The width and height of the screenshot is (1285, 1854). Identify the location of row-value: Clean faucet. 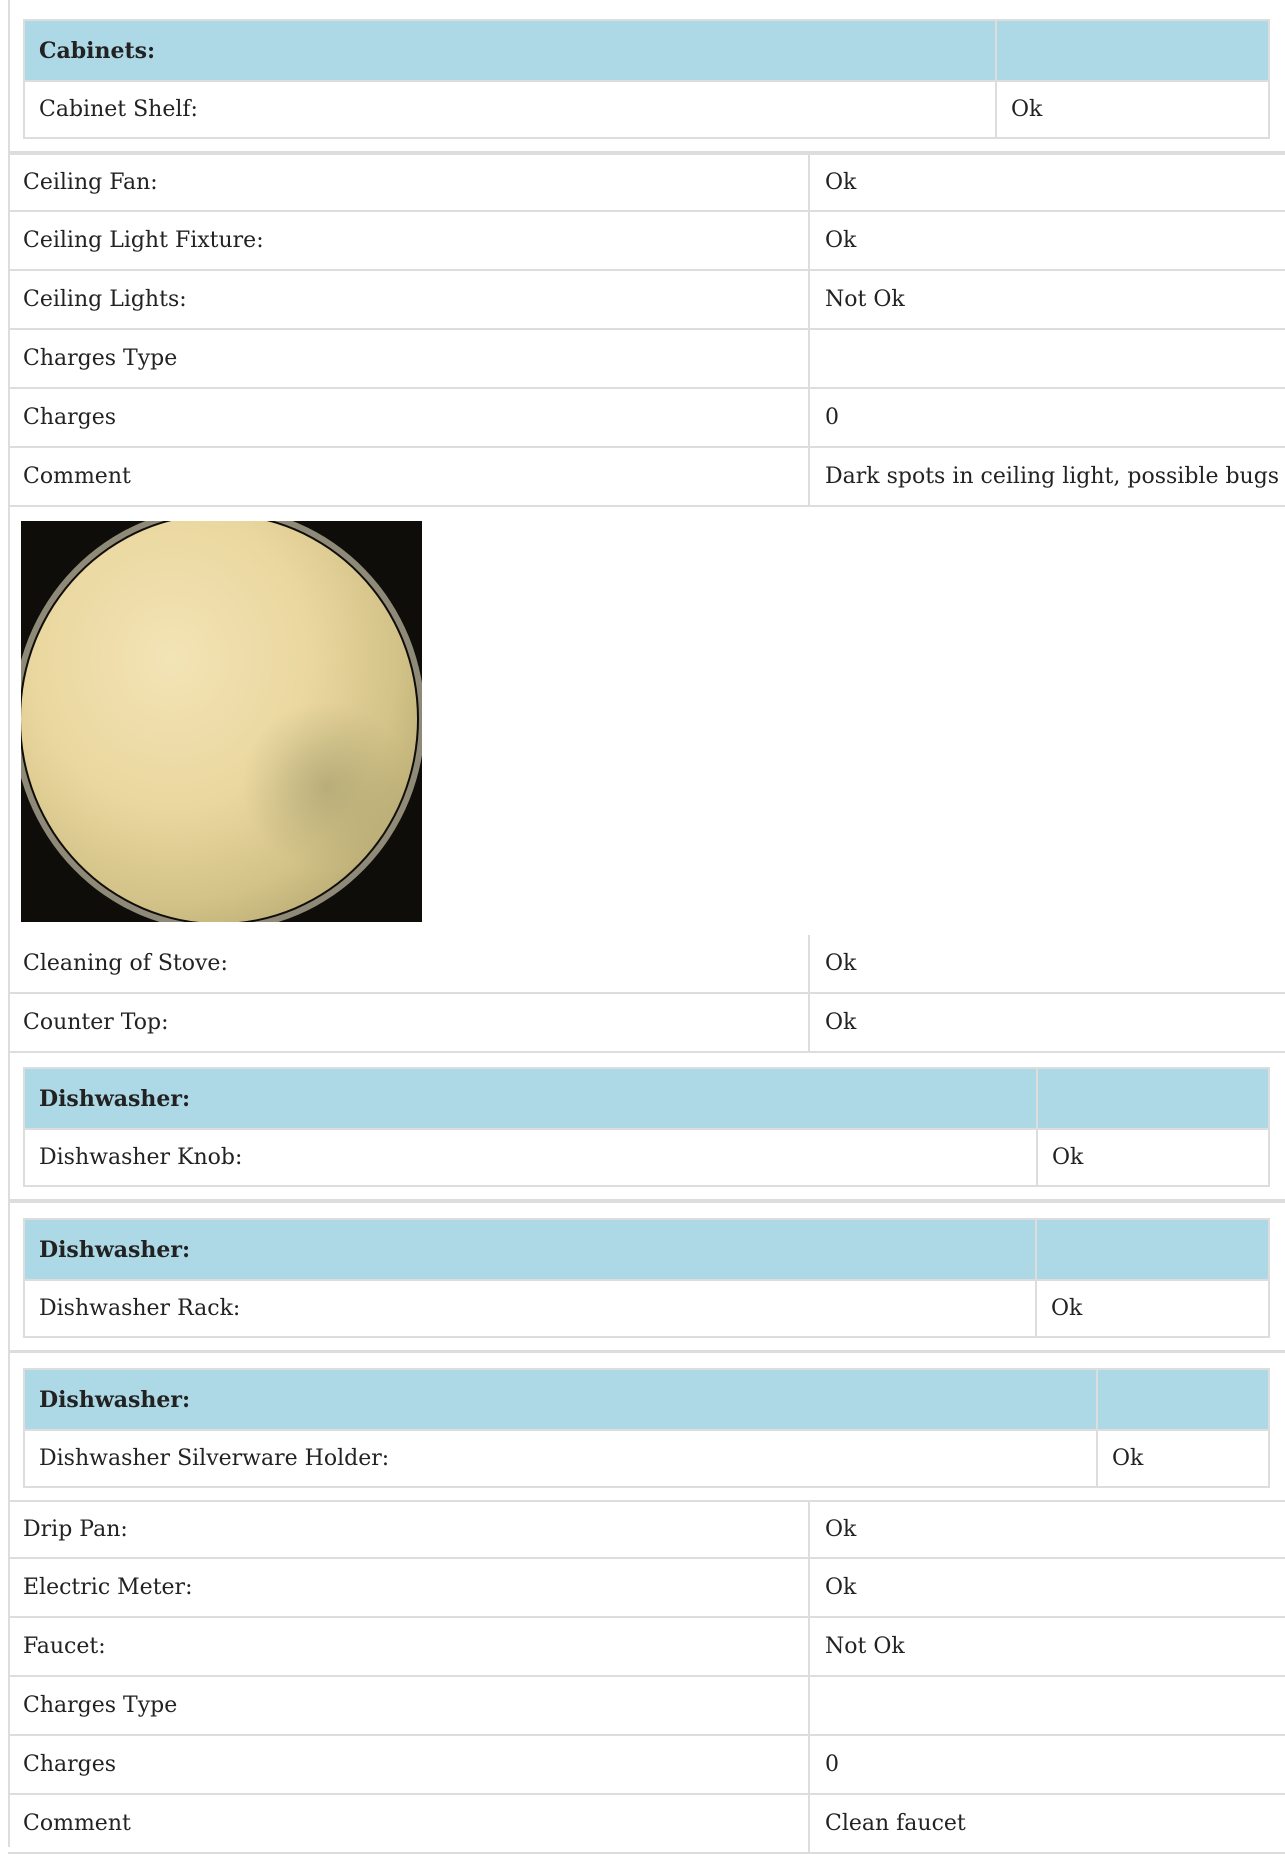
(895, 1823).